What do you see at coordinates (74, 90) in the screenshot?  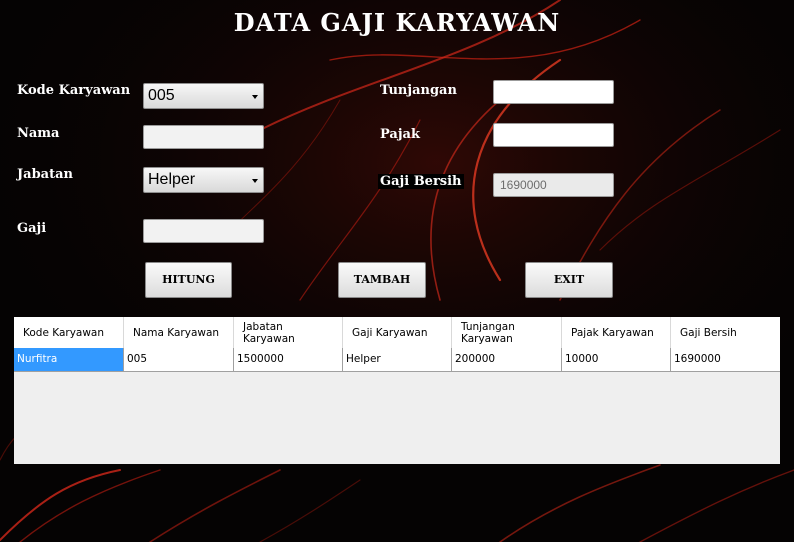 I see `kode-karyawan-label: Kode Karyawan` at bounding box center [74, 90].